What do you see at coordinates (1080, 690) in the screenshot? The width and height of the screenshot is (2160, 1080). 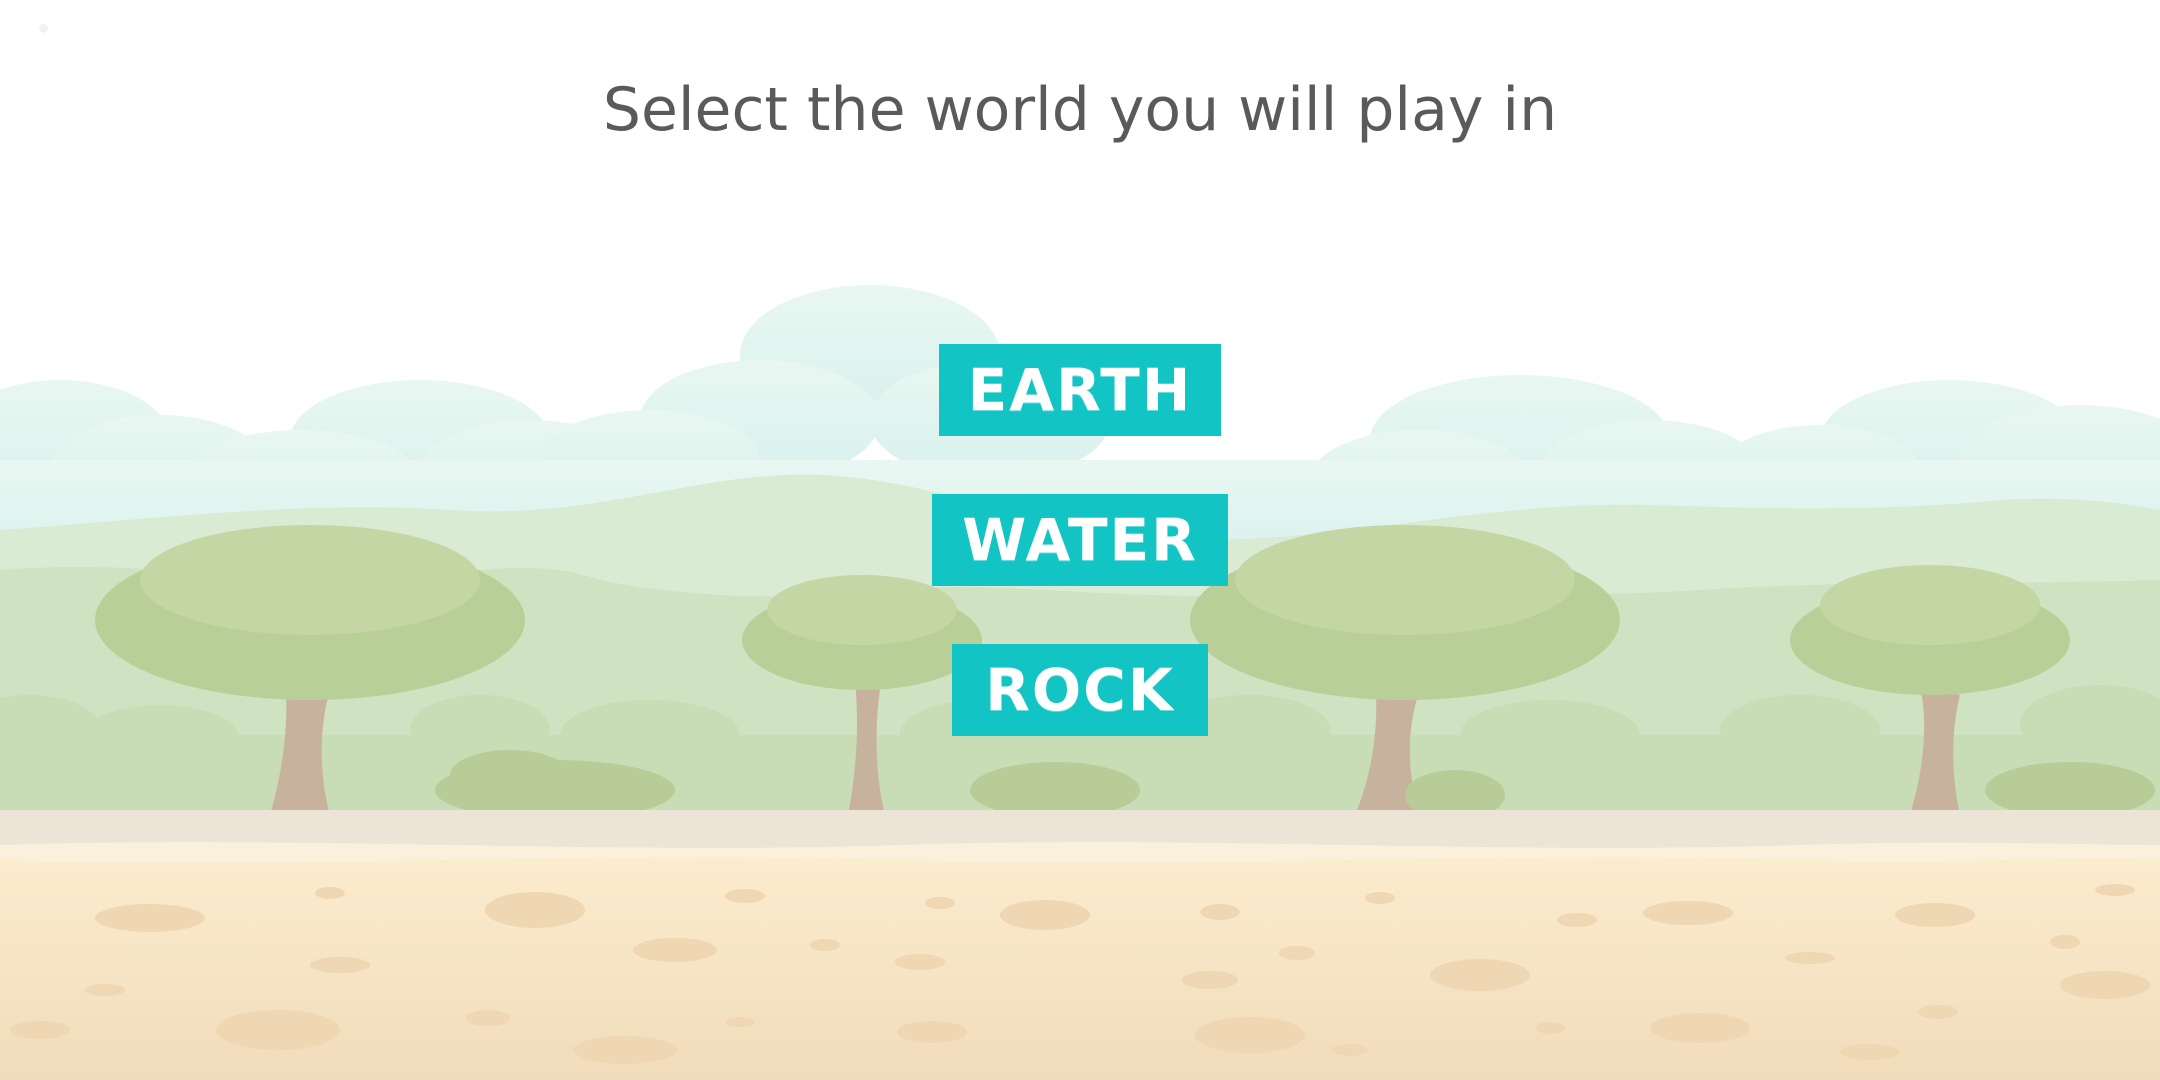 I see `world-button-rock: Rock` at bounding box center [1080, 690].